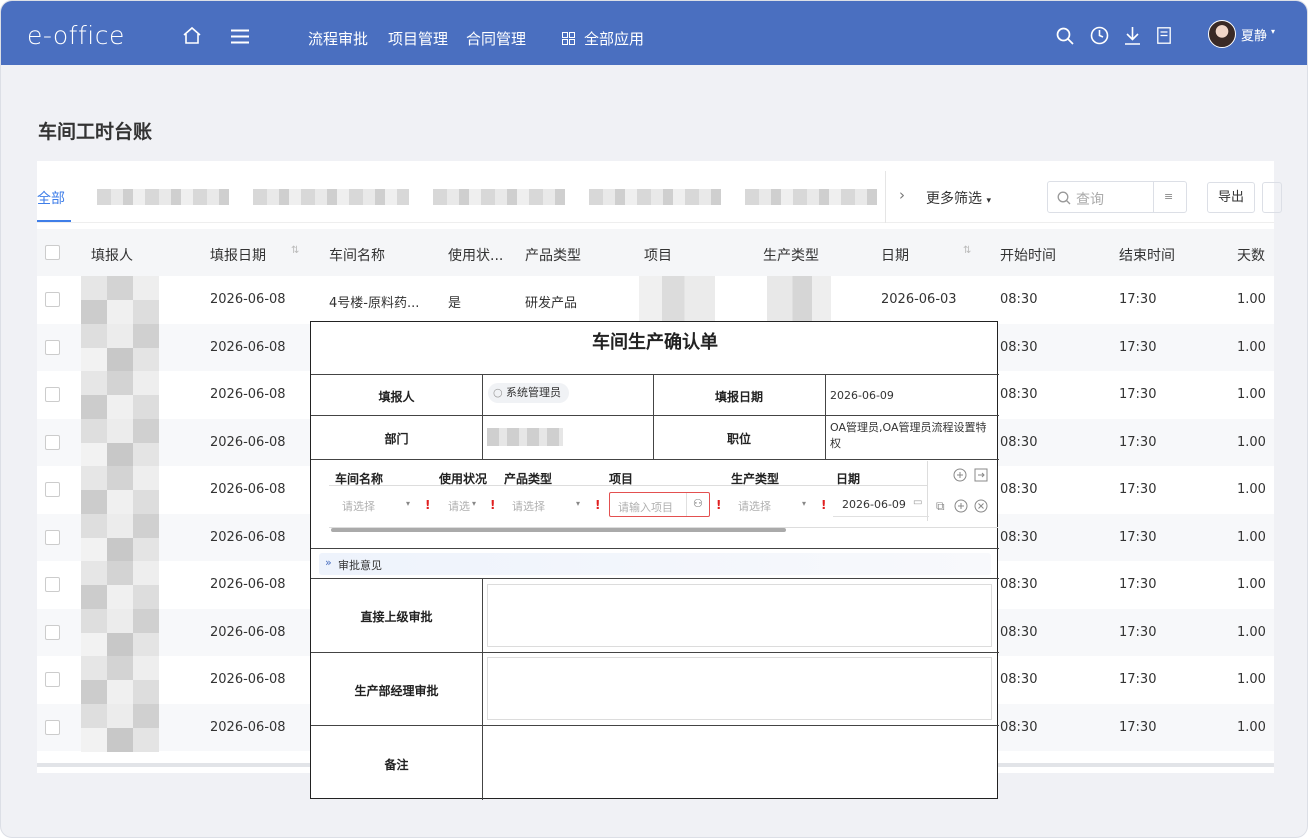 This screenshot has width=1308, height=838. Describe the element at coordinates (553, 255) in the screenshot. I see `col-product-type: 产品类型` at that location.